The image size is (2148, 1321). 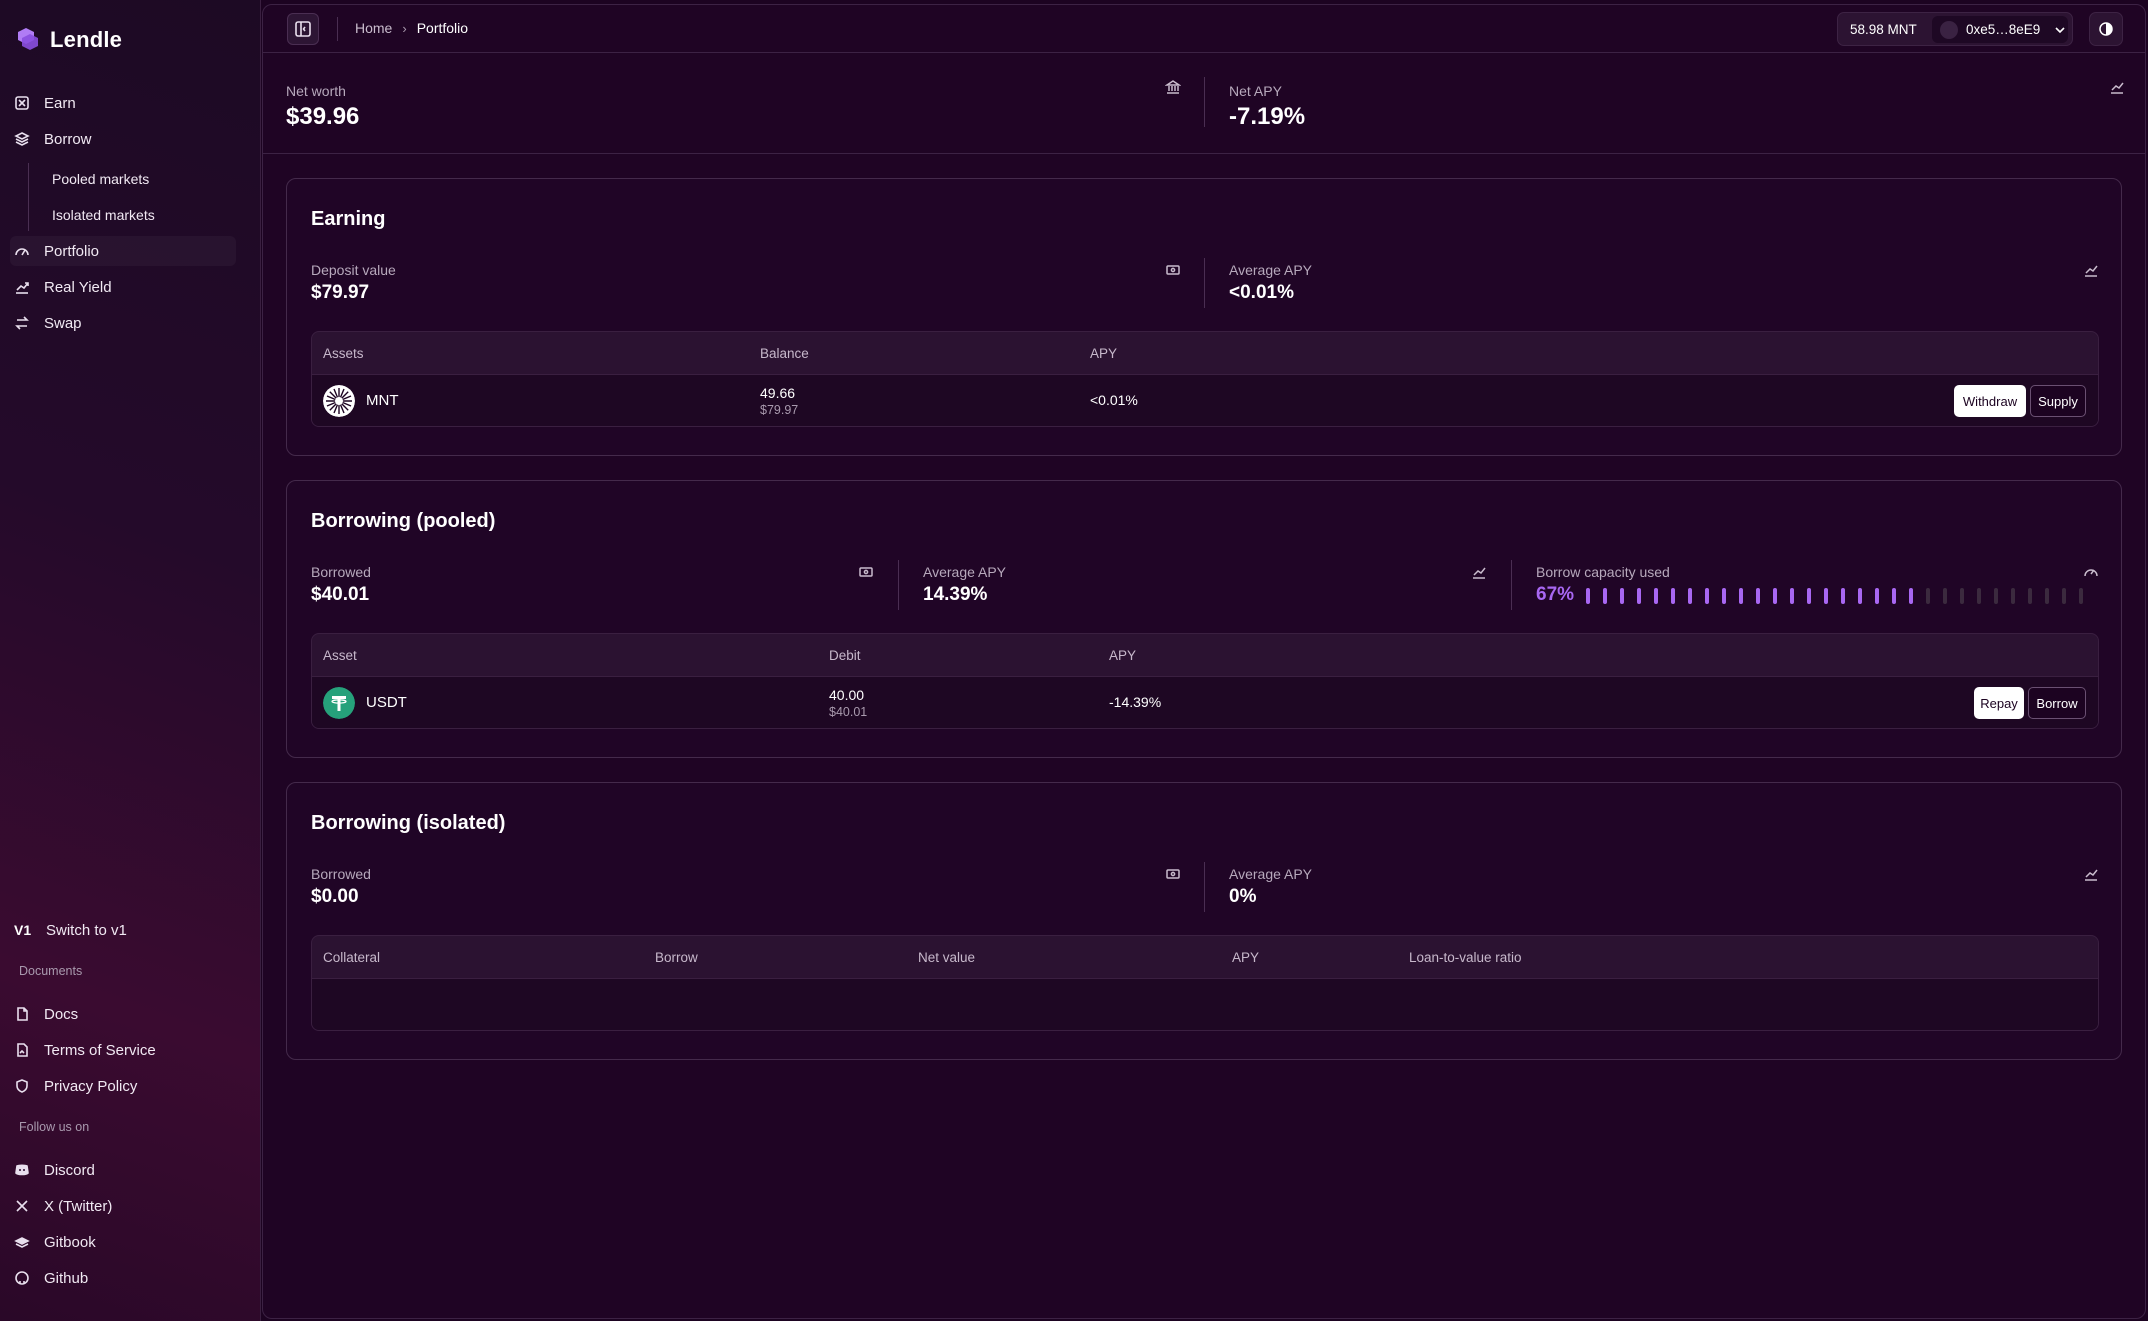 I want to click on privacy-policy-link: Privacy Policy, so click(x=75, y=1086).